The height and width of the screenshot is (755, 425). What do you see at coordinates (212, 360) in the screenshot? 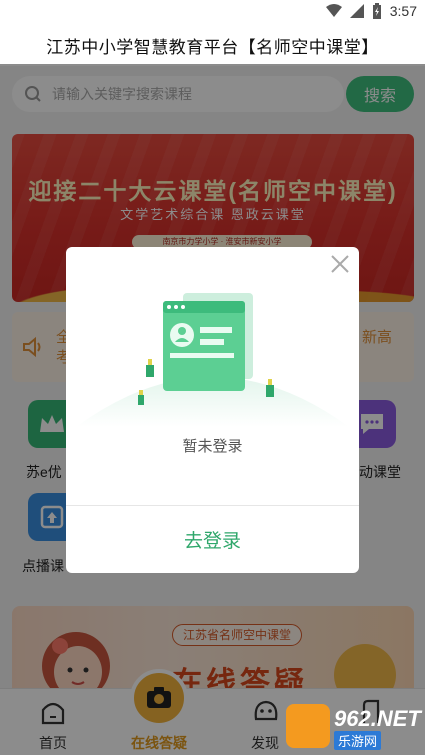
I see `not-logged-in-illustration` at bounding box center [212, 360].